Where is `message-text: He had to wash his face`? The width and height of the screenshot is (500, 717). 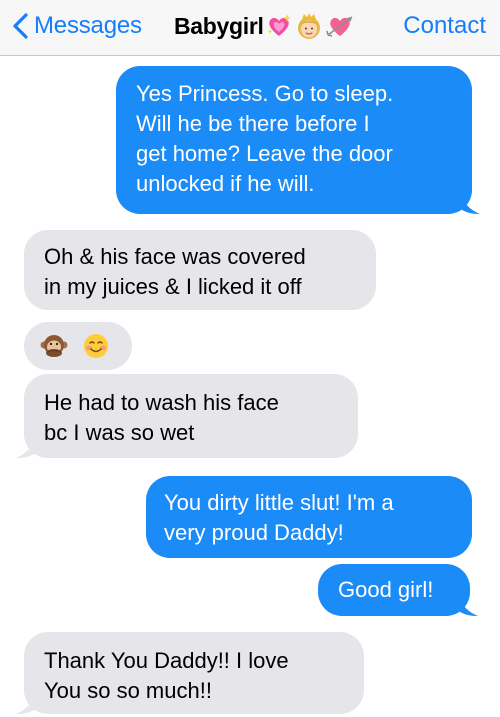
message-text: He had to wash his face is located at coordinates (161, 402).